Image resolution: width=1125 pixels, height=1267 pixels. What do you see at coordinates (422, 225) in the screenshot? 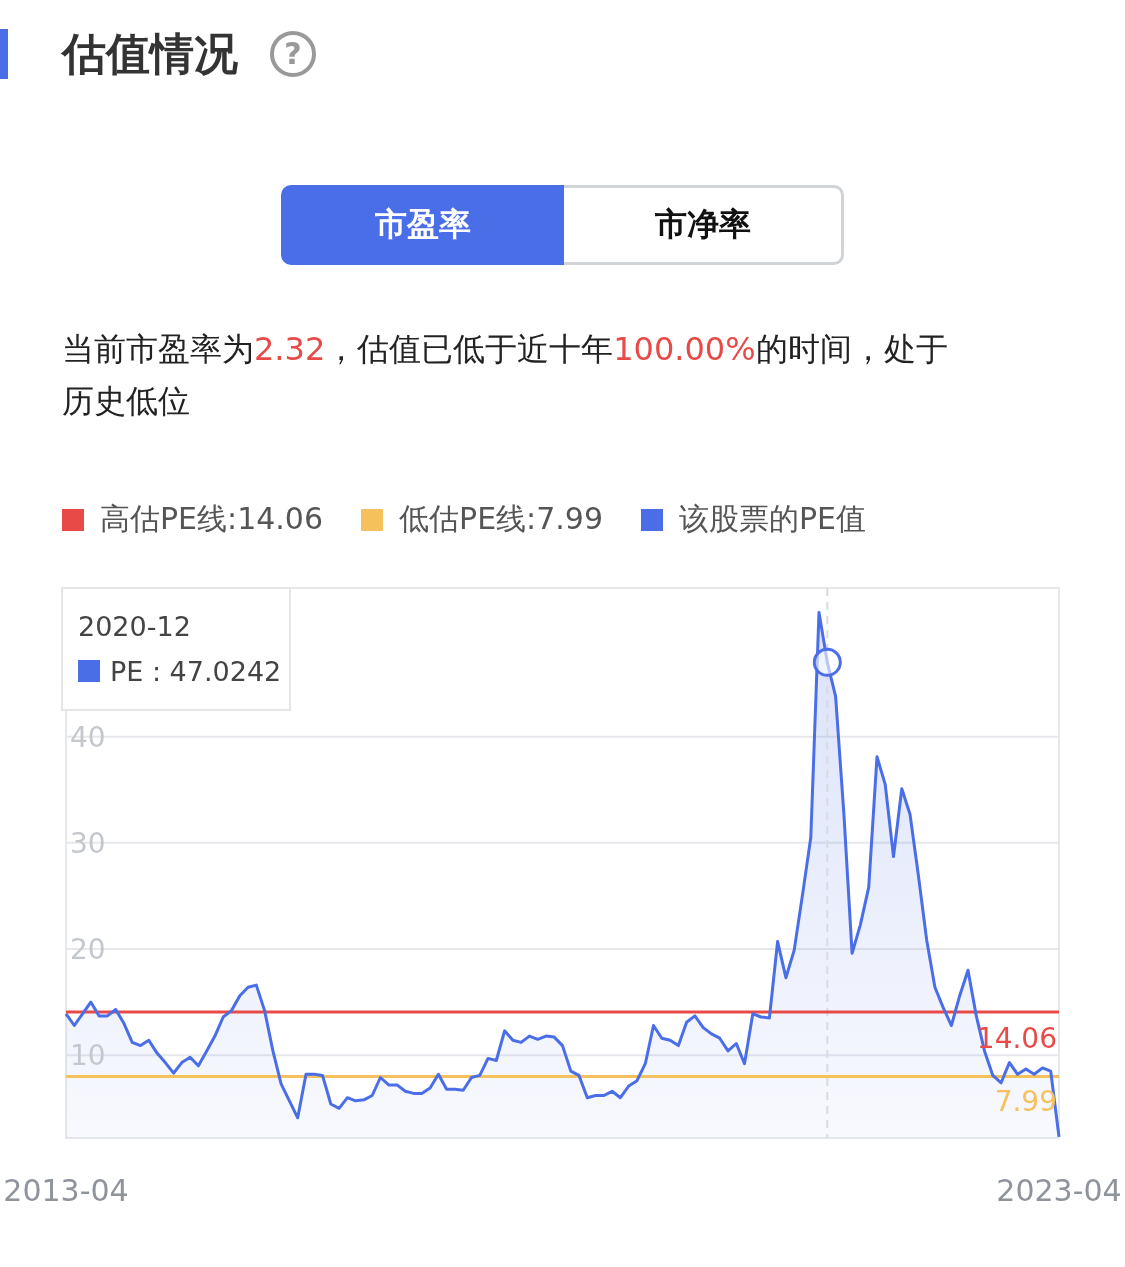
I see `tab: 市盈率` at bounding box center [422, 225].